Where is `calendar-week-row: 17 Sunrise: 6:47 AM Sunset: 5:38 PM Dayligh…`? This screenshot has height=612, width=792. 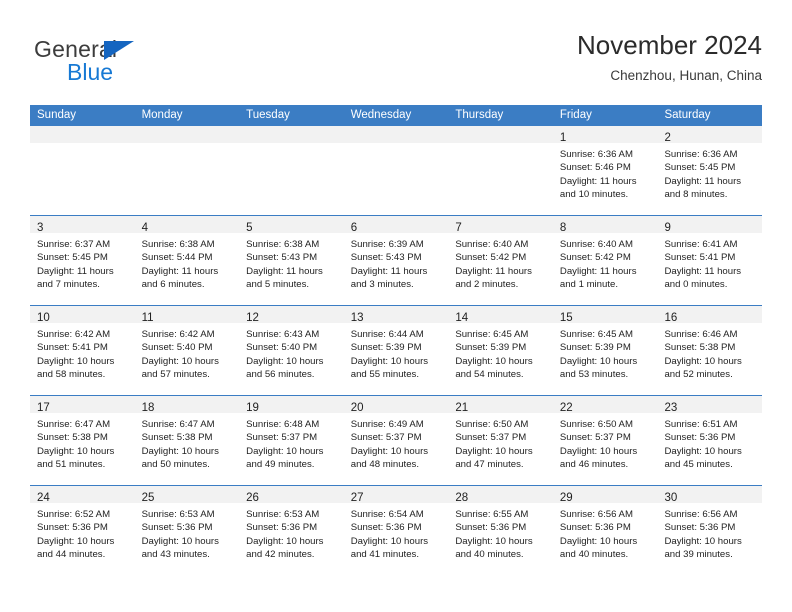 calendar-week-row: 17 Sunrise: 6:47 AM Sunset: 5:38 PM Dayligh… is located at coordinates (396, 440).